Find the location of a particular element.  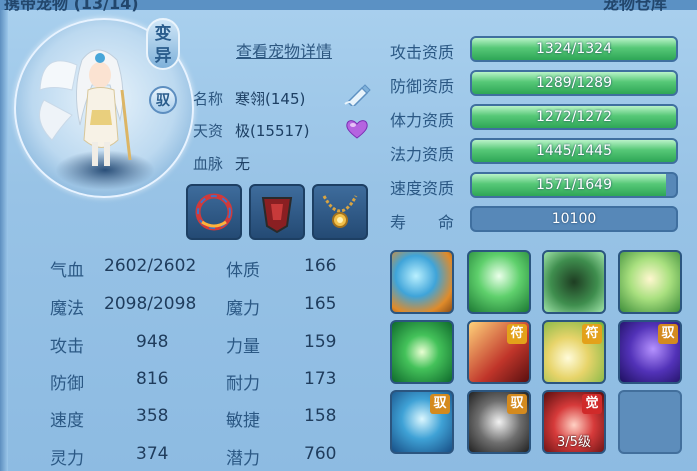

quality-value: 1324/1324 is located at coordinates (574, 49).